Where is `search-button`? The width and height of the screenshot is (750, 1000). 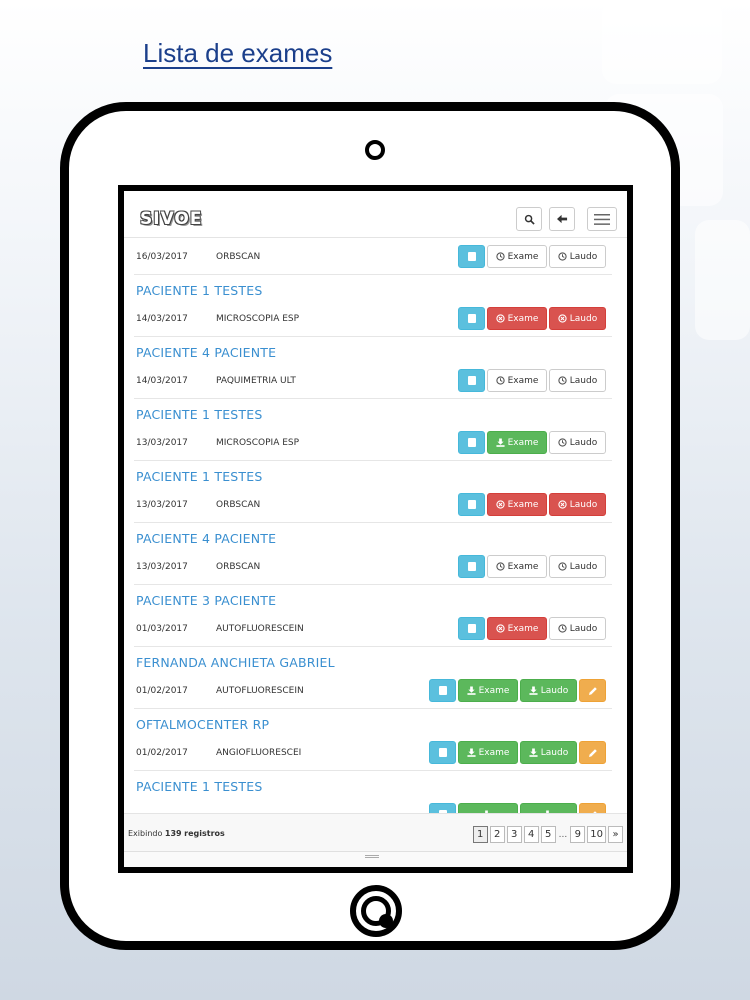 search-button is located at coordinates (529, 219).